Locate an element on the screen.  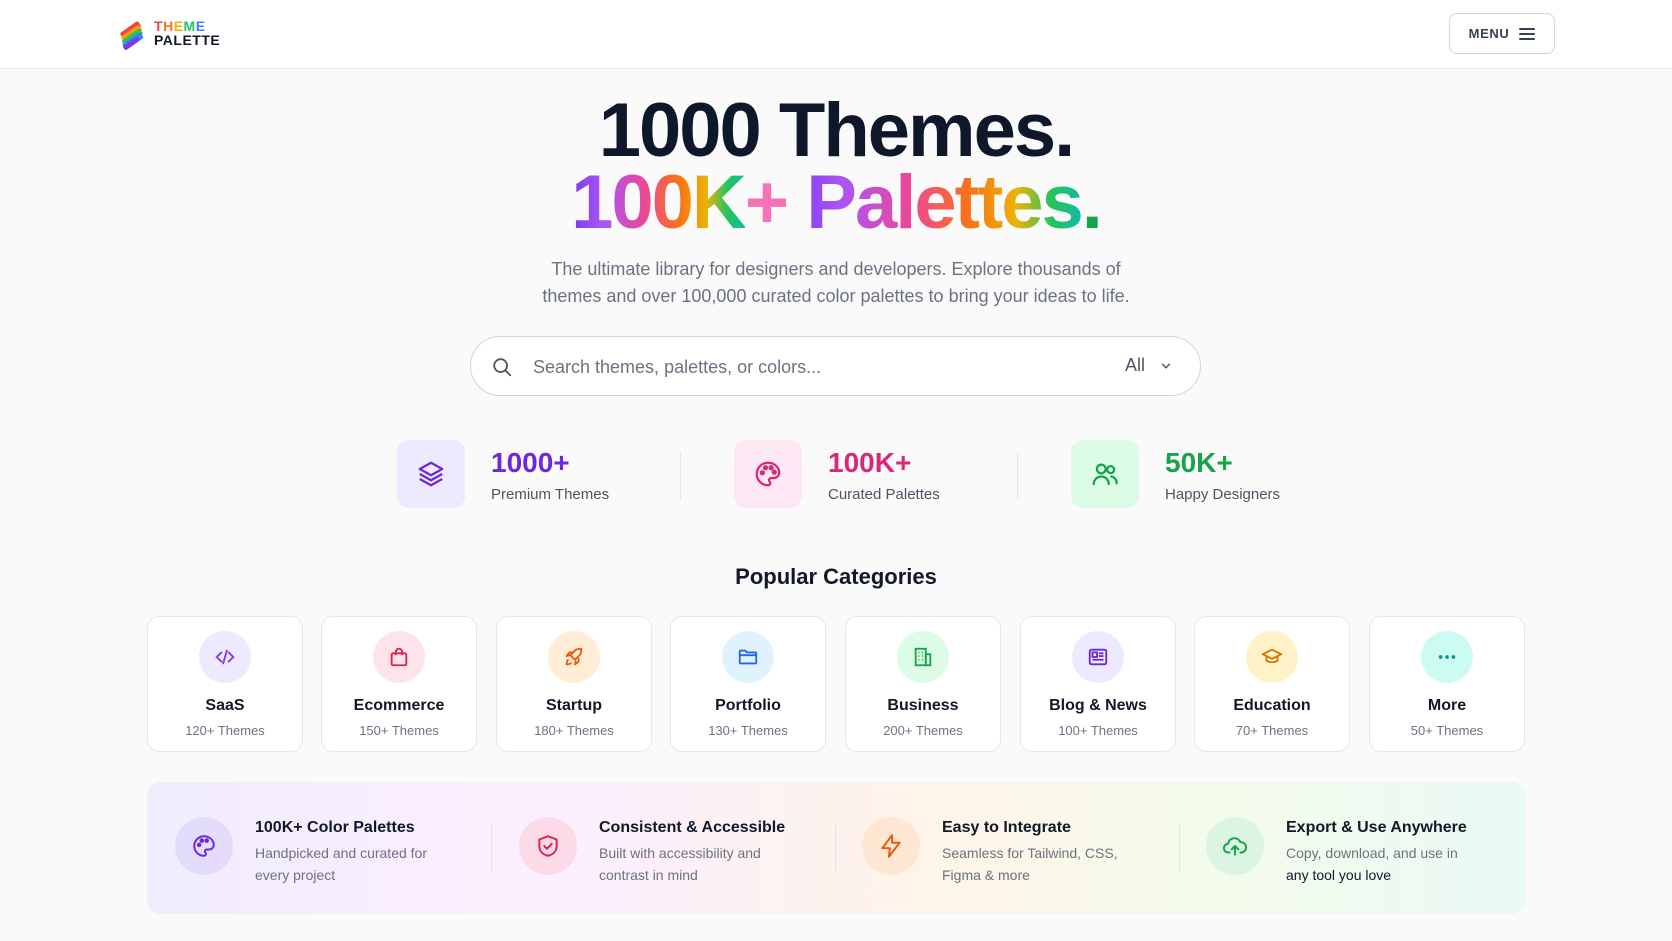
category-count: 150+ Themes is located at coordinates (399, 730).